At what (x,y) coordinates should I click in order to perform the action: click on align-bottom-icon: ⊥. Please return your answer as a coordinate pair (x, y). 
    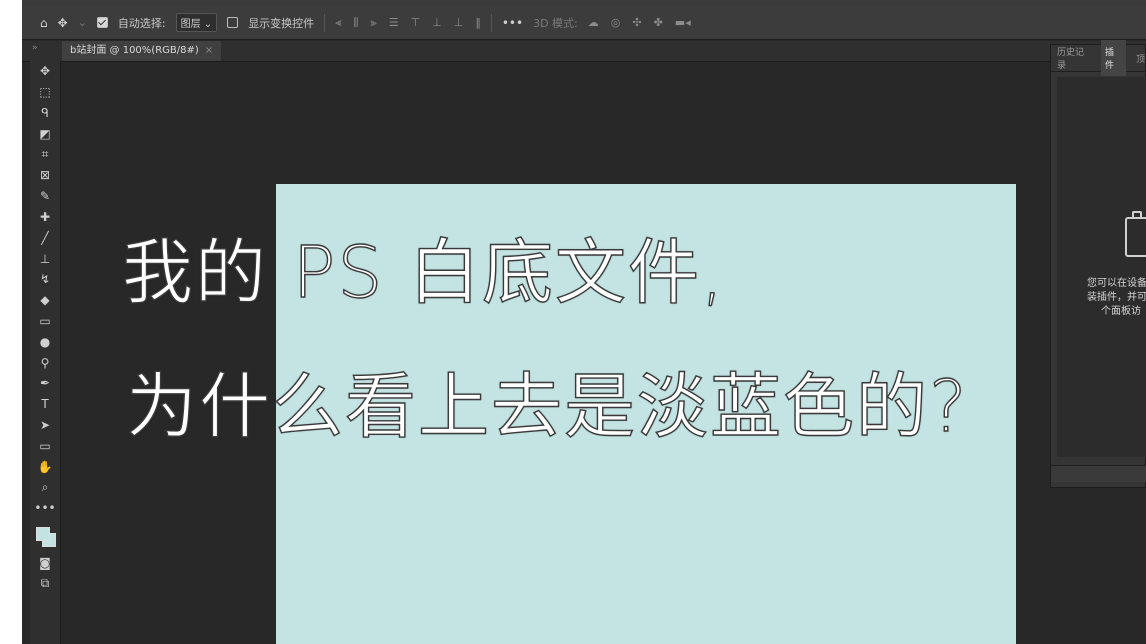
    Looking at the image, I should click on (459, 23).